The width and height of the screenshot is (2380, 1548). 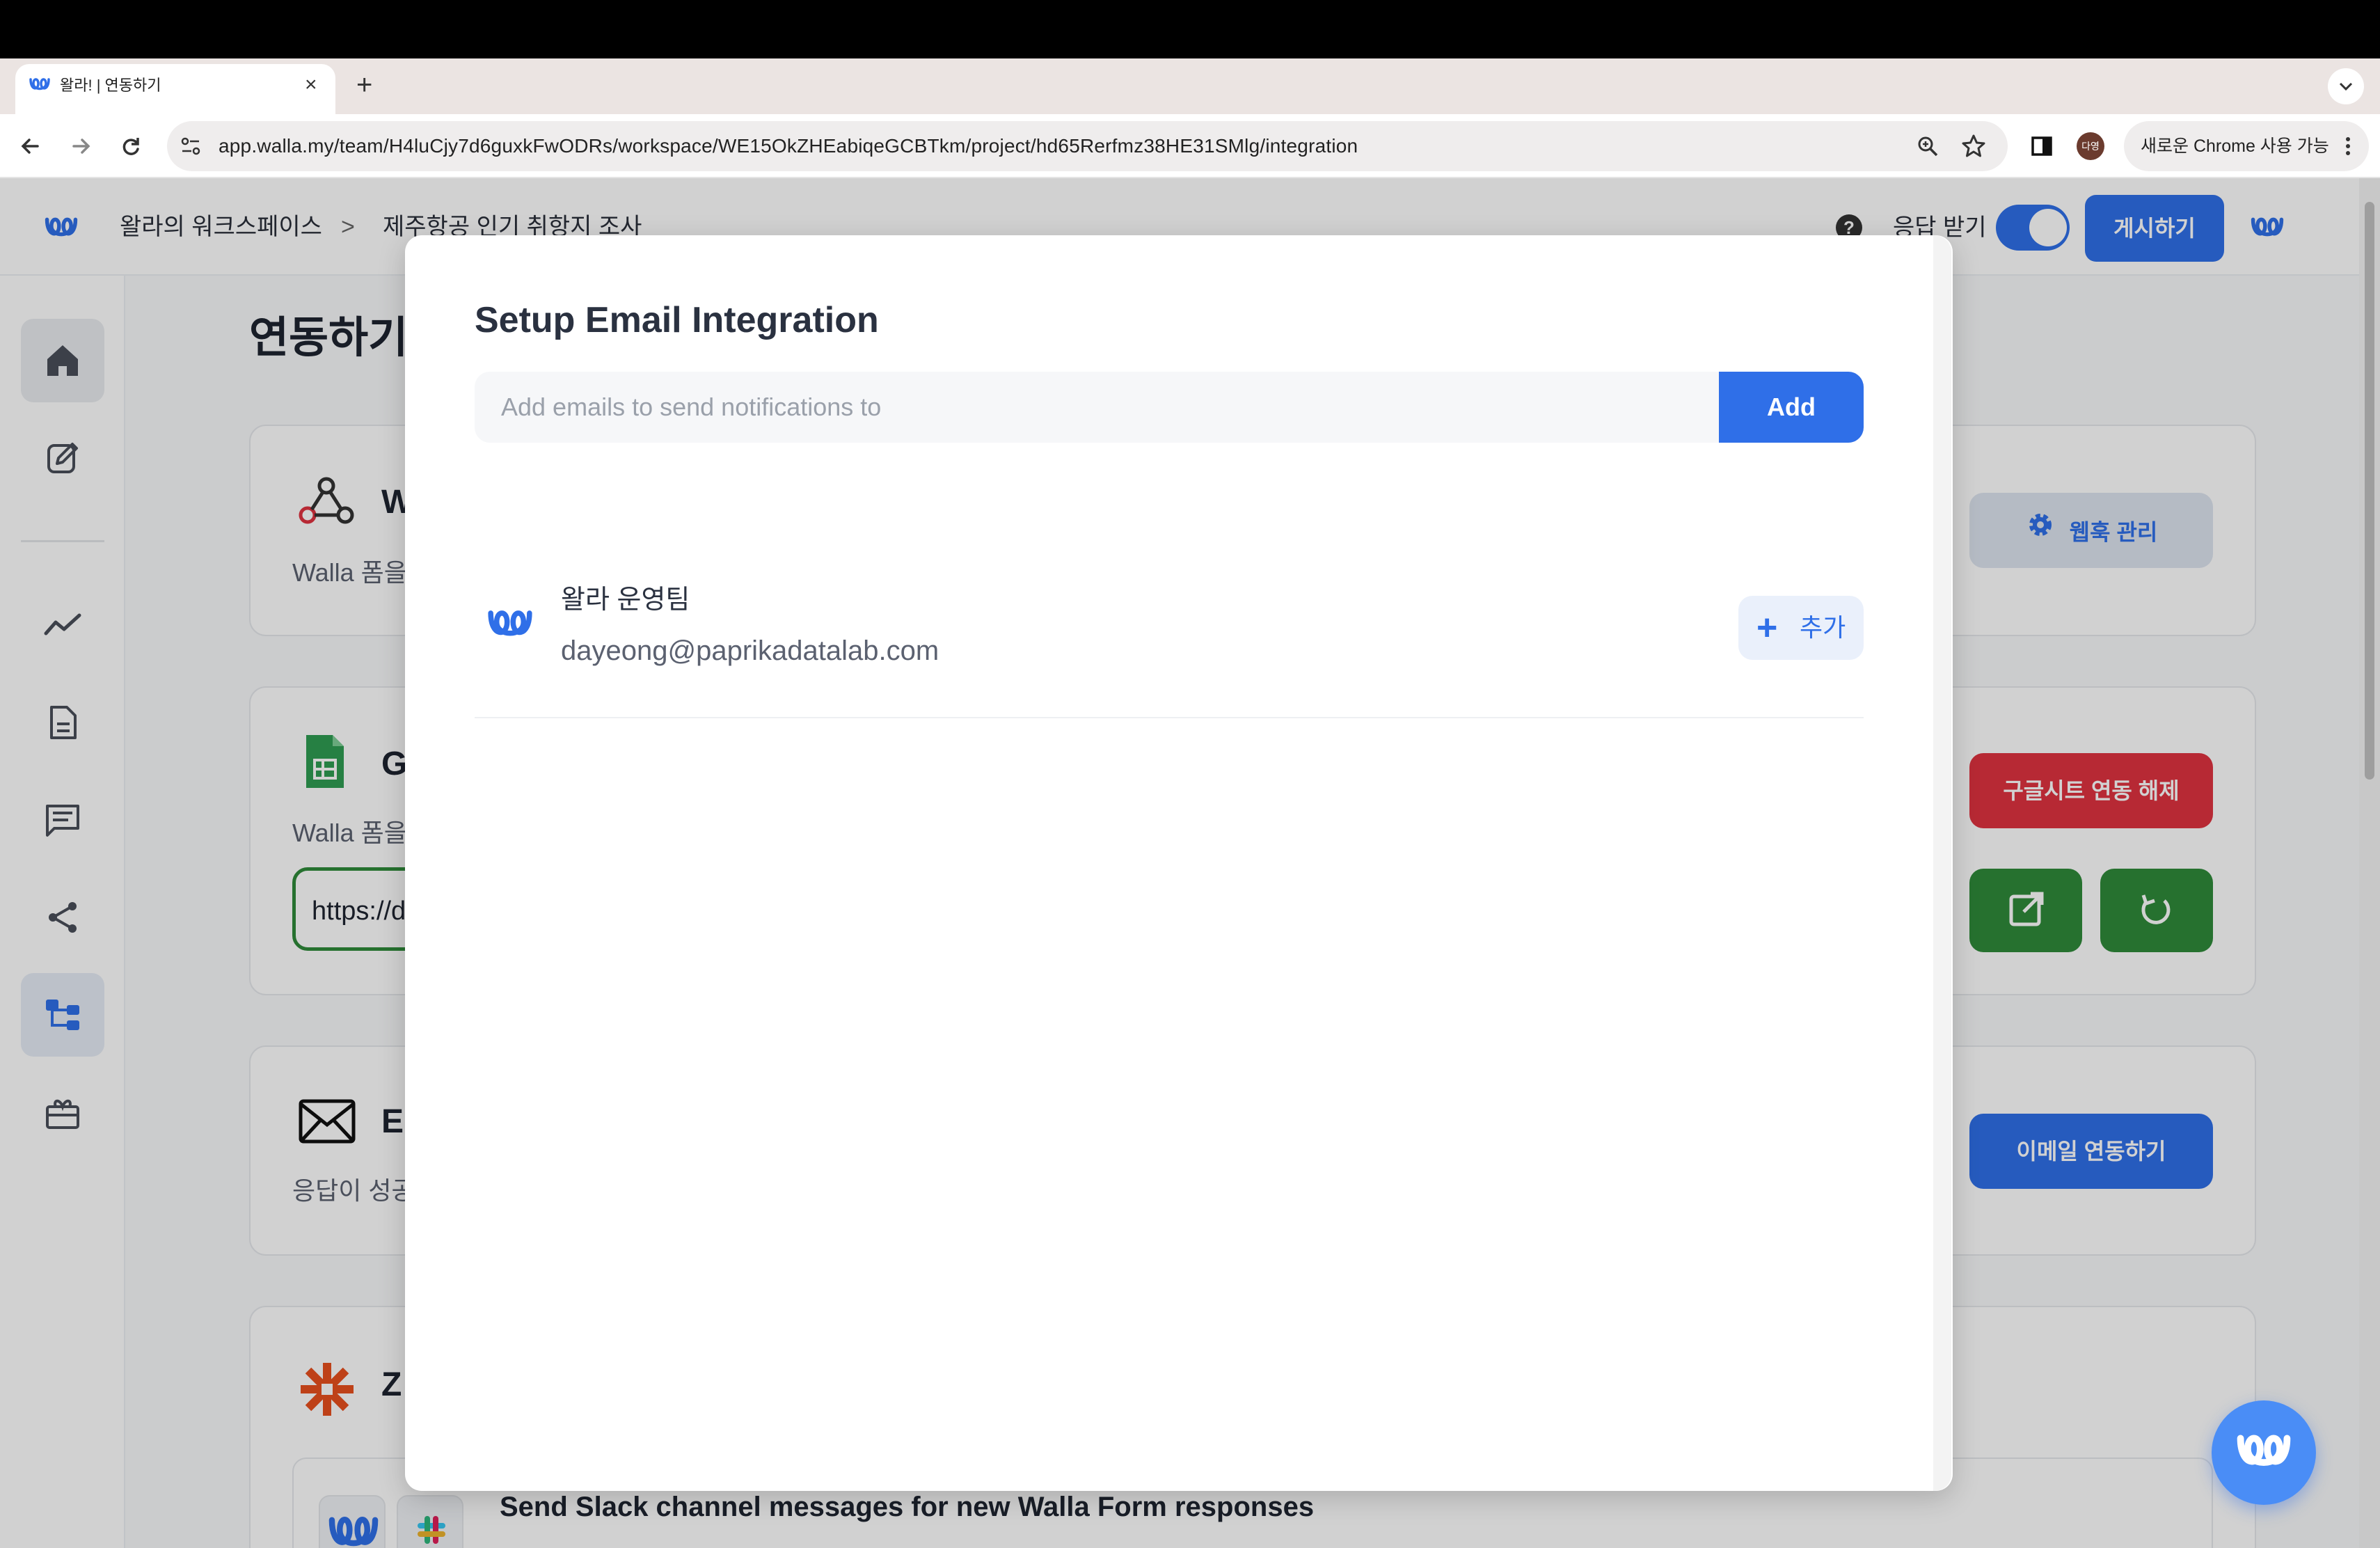 I want to click on member-name: 왈라 운영팀, so click(x=625, y=600).